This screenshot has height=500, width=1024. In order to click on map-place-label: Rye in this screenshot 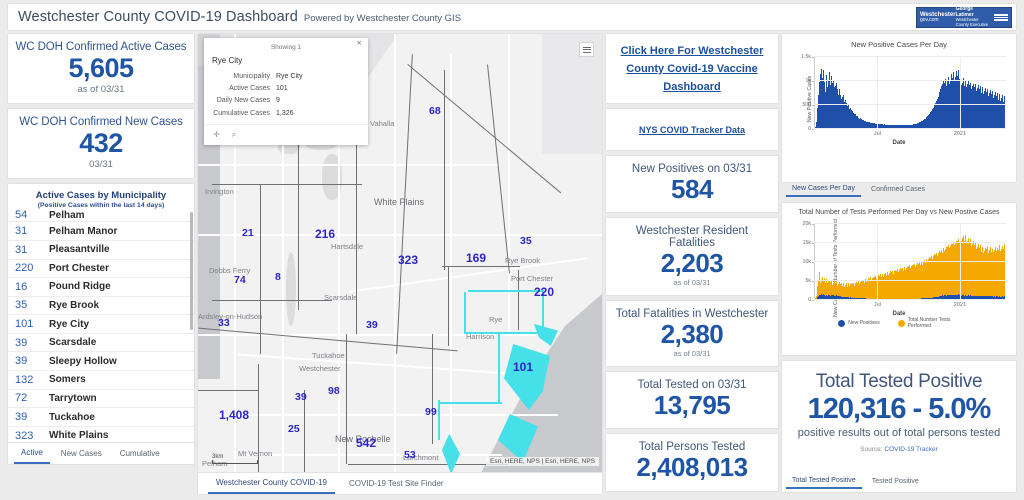, I will do `click(496, 319)`.